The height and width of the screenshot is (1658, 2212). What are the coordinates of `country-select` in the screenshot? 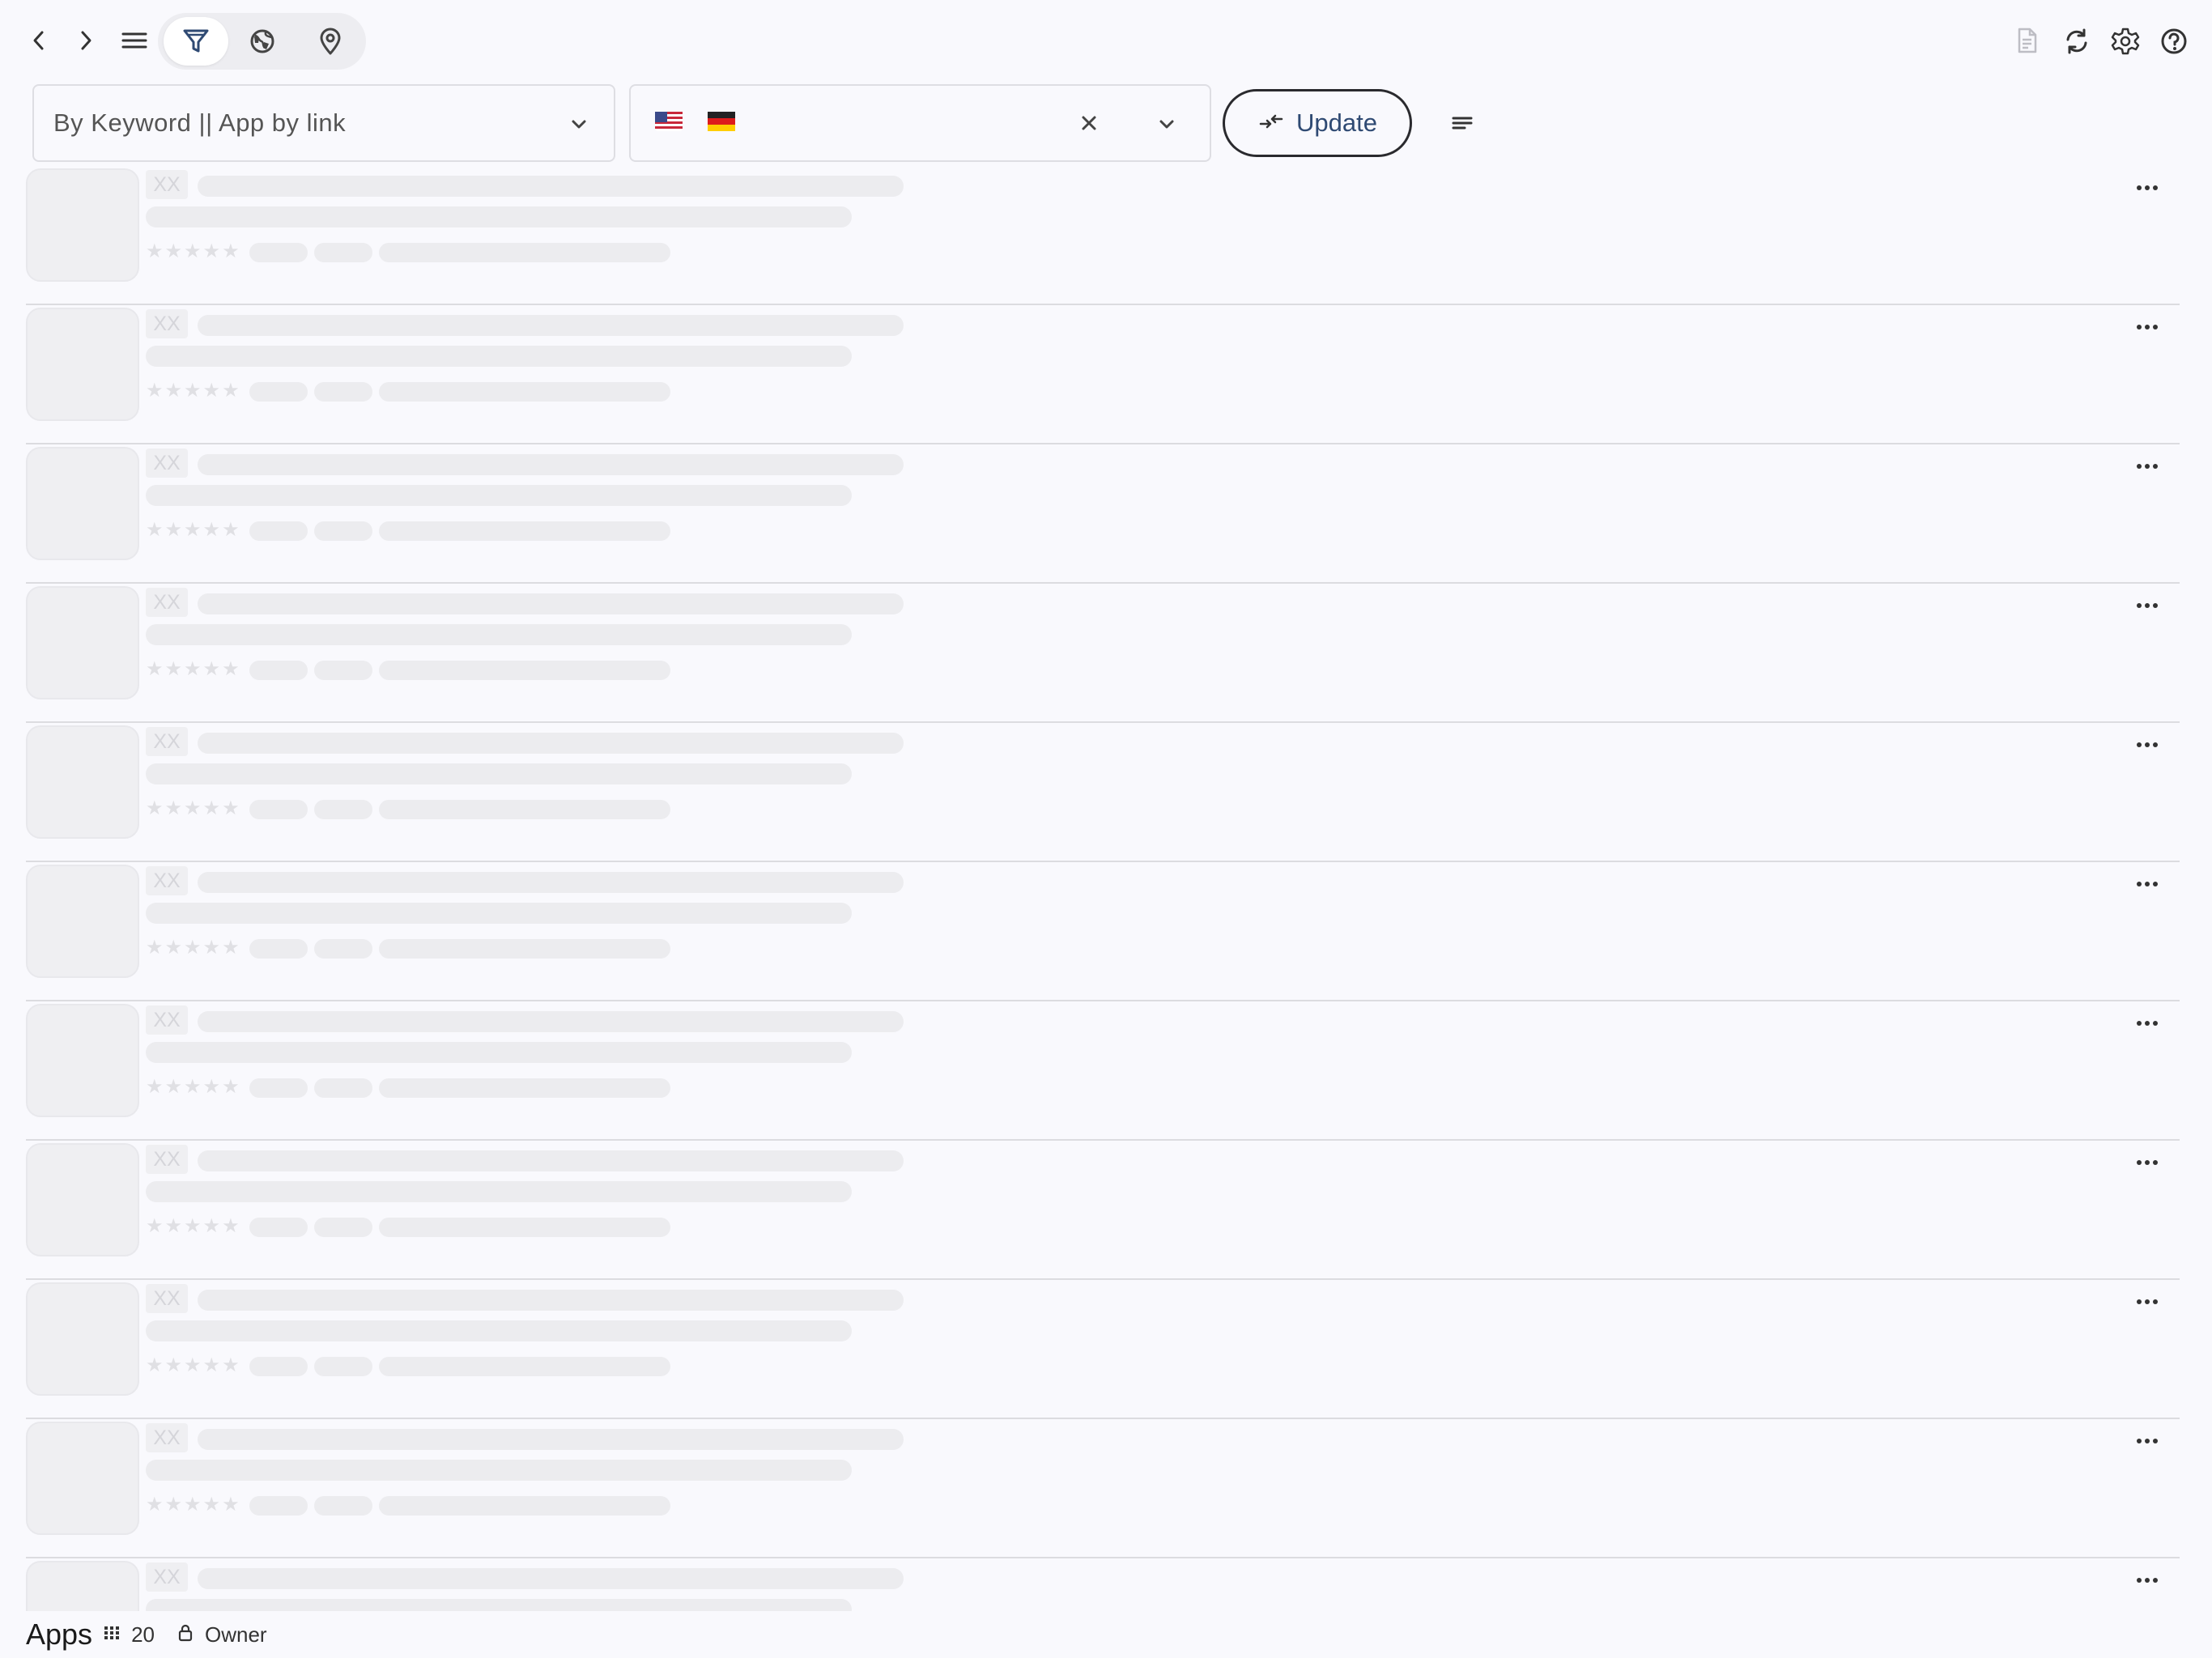 It's located at (920, 123).